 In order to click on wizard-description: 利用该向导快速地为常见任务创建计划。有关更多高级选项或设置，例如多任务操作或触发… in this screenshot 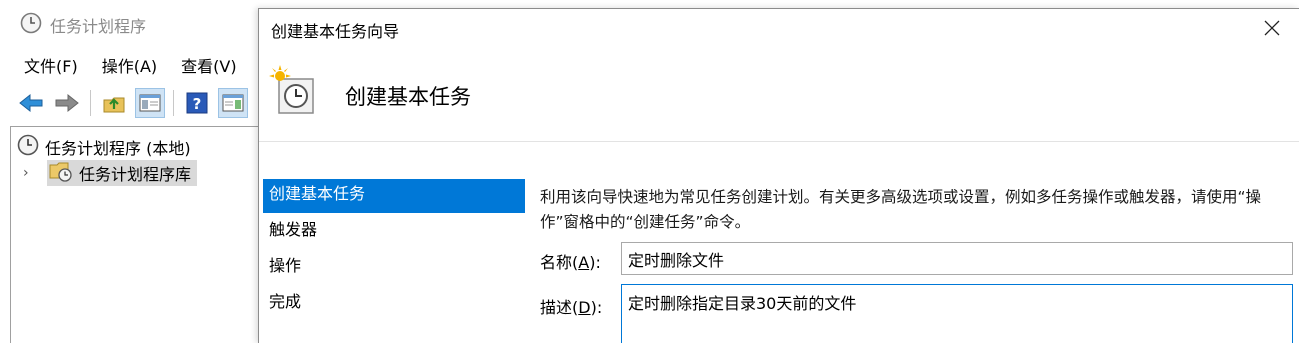, I will do `click(901, 209)`.